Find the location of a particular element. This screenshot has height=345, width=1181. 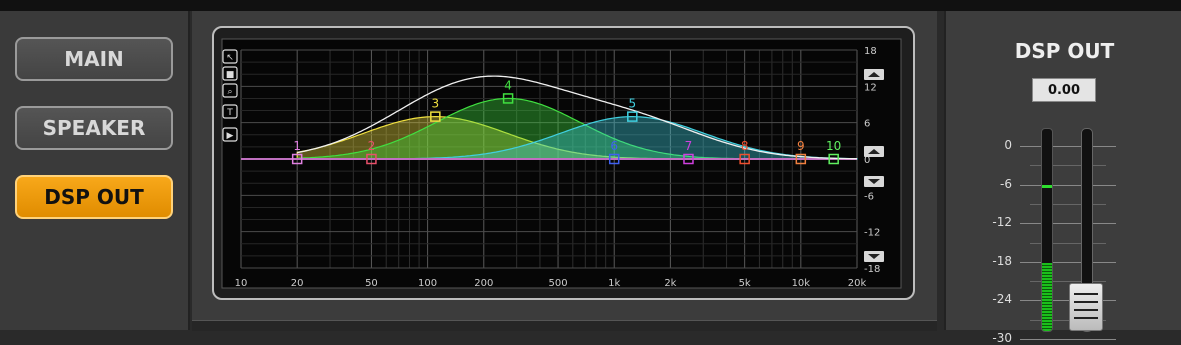

svg-text: T is located at coordinates (229, 113).